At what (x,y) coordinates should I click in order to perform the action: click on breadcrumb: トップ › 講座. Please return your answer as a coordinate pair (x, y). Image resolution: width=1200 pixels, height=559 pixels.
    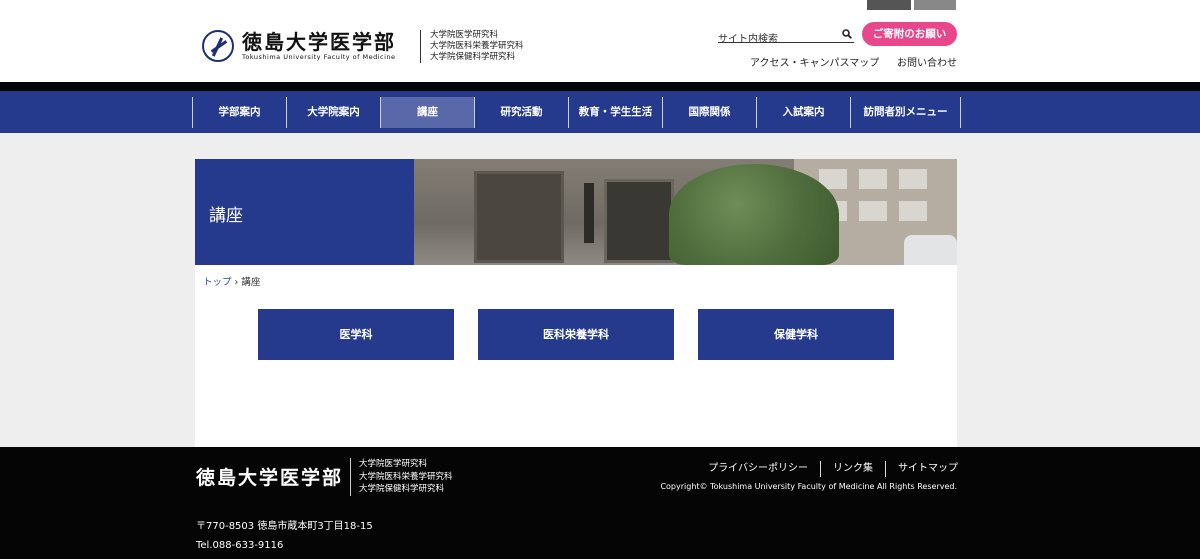
    Looking at the image, I should click on (231, 281).